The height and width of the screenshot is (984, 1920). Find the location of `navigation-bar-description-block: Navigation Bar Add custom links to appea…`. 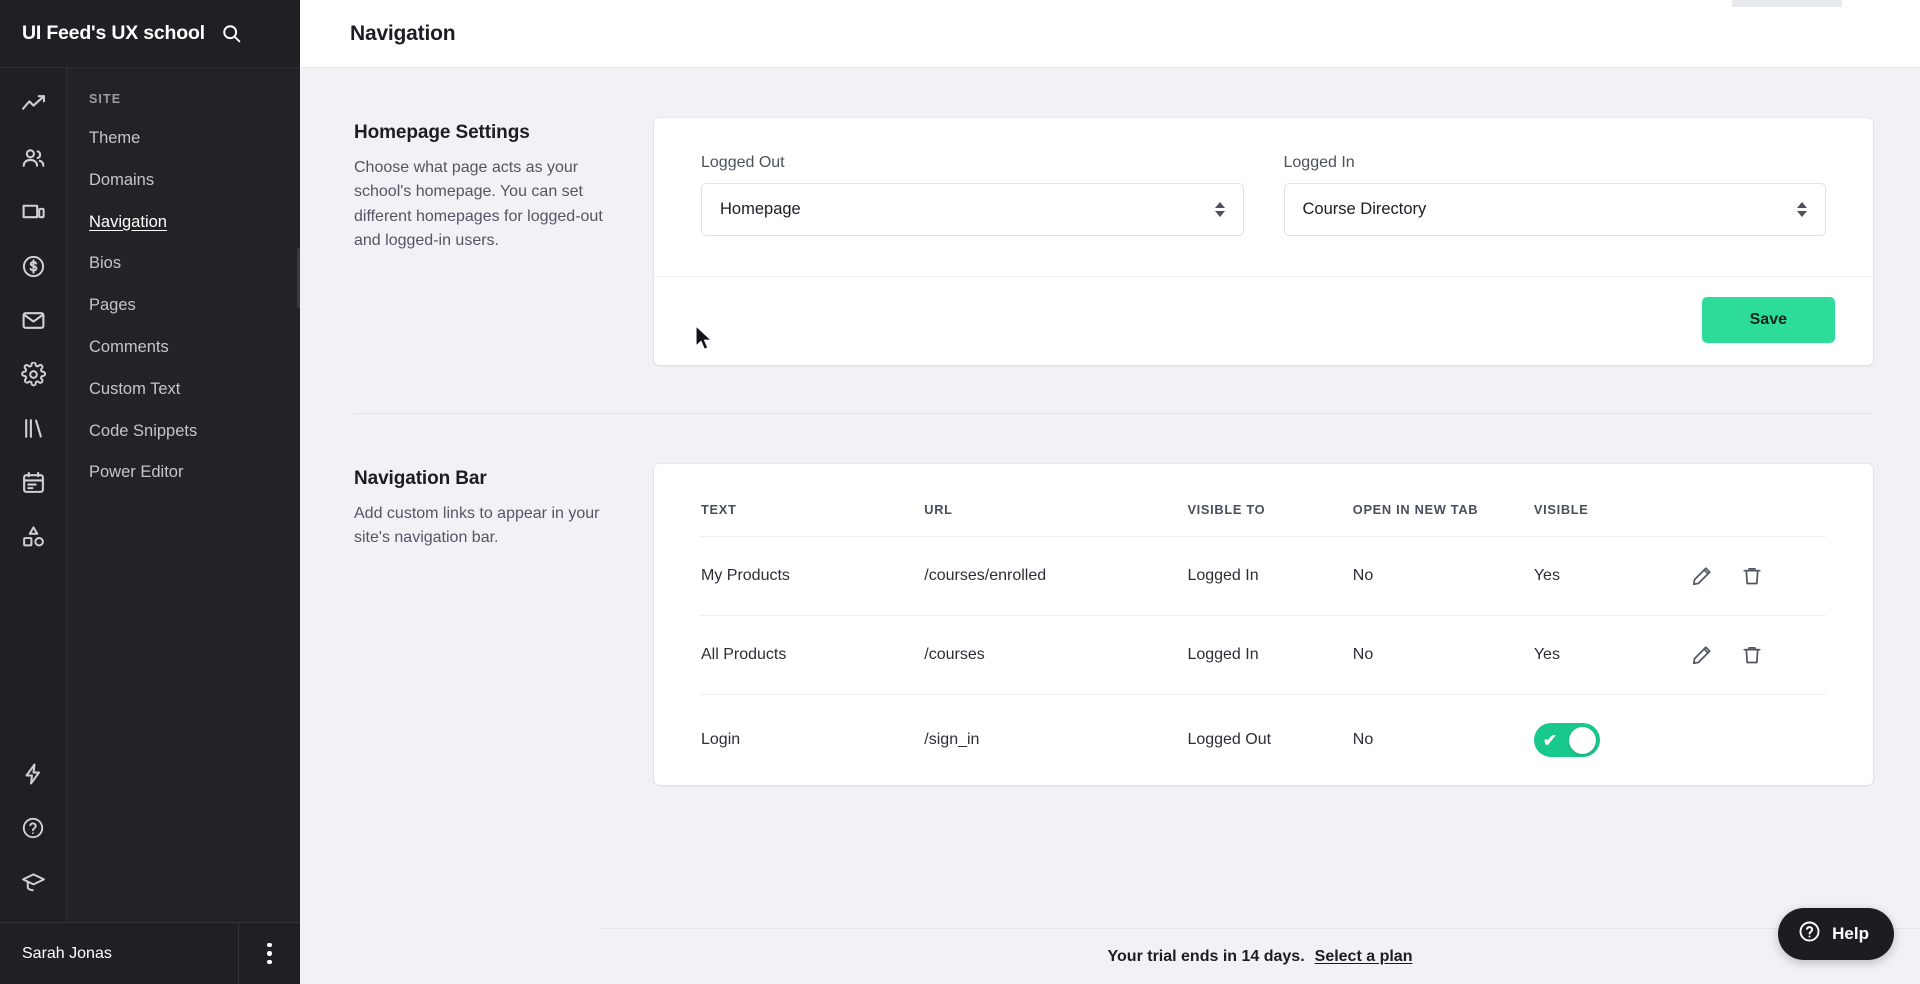

navigation-bar-description-block: Navigation Bar Add custom links to appea… is located at coordinates (504, 624).